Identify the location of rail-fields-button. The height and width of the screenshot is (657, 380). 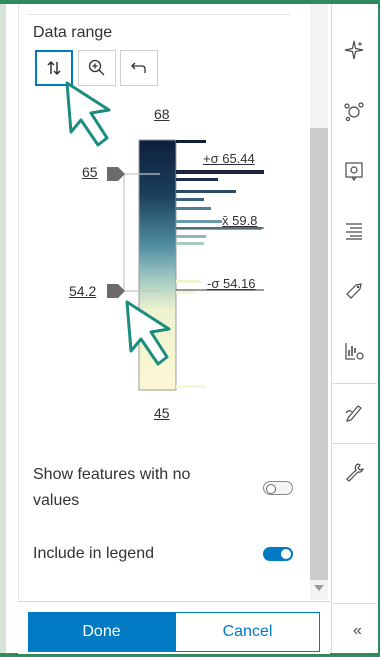
(354, 230).